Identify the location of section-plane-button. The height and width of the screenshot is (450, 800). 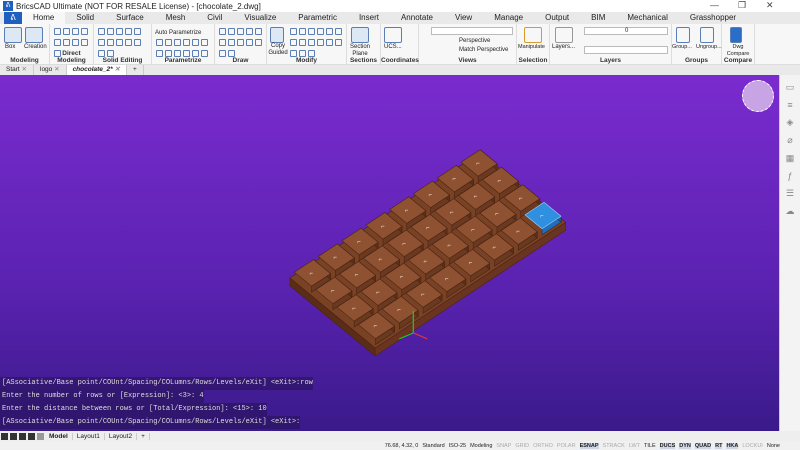
(360, 35).